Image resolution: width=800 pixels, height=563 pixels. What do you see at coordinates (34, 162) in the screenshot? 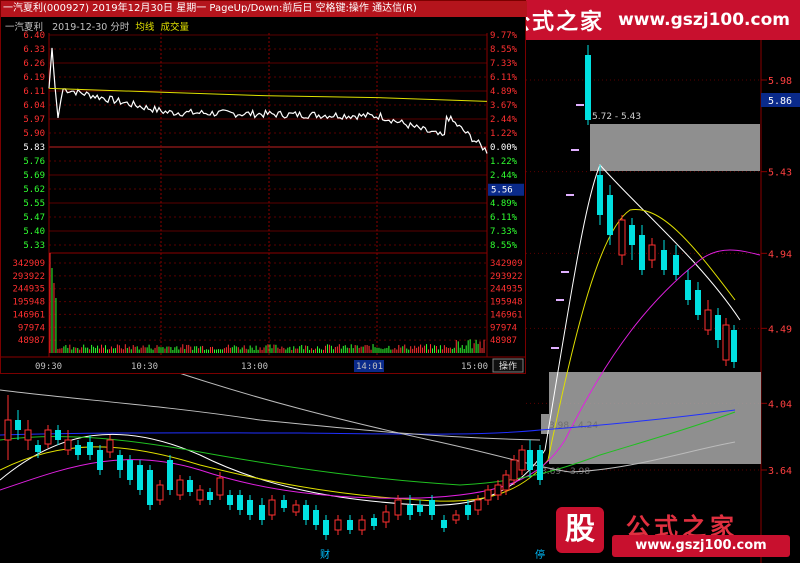
I see `price-tick-label: 5.76` at bounding box center [34, 162].